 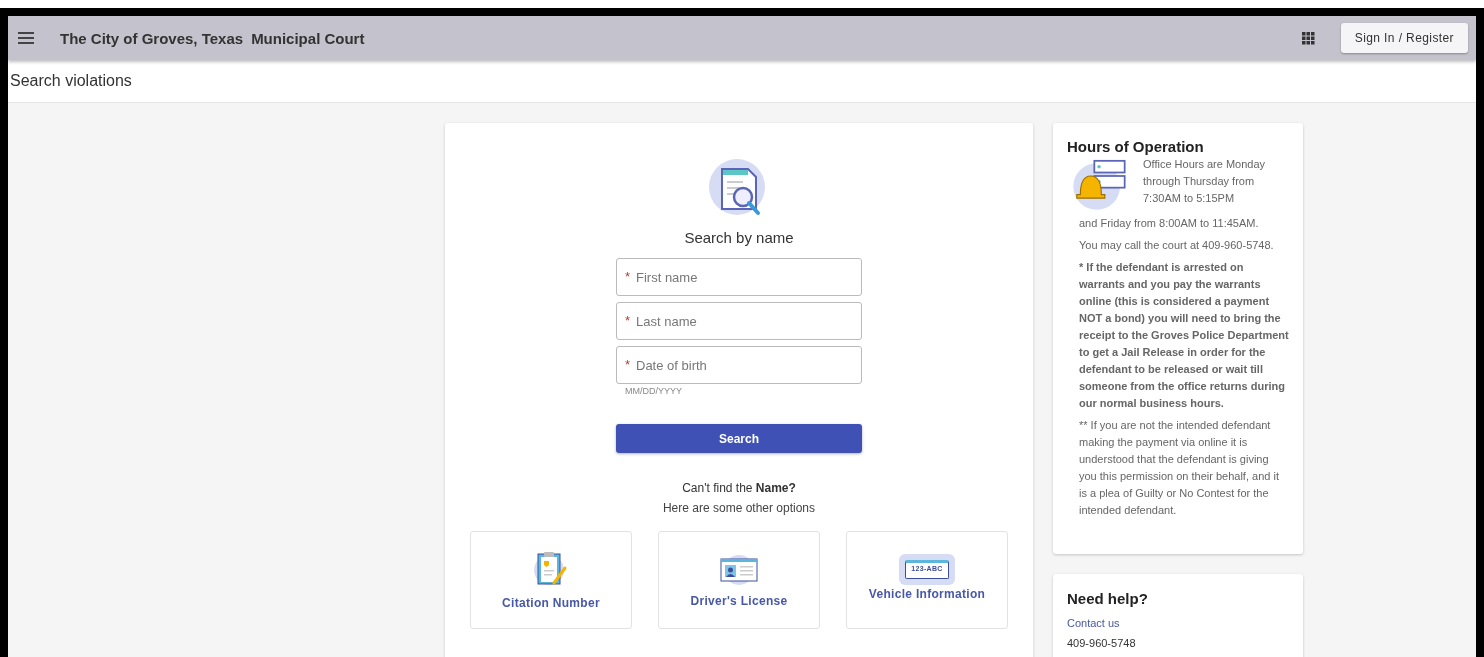 I want to click on apps-grid-icon, so click(x=1308, y=38).